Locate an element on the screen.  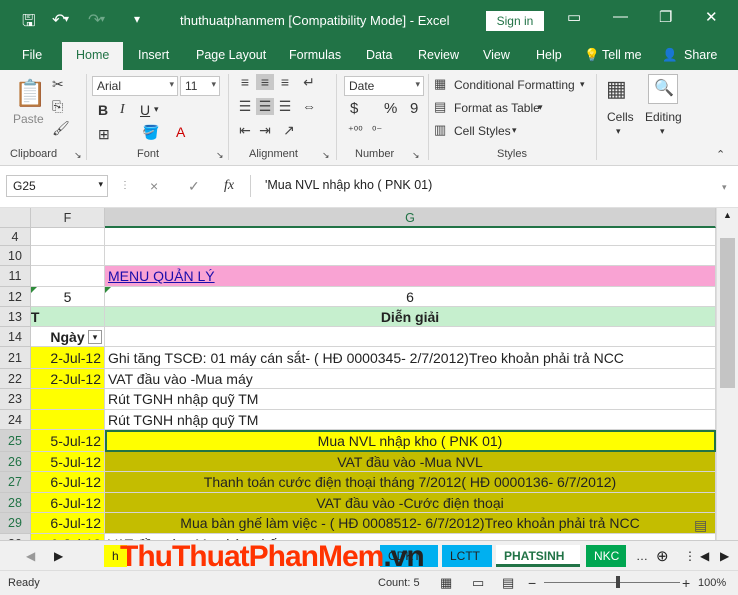
cell-f10 is located at coordinates (68, 256).